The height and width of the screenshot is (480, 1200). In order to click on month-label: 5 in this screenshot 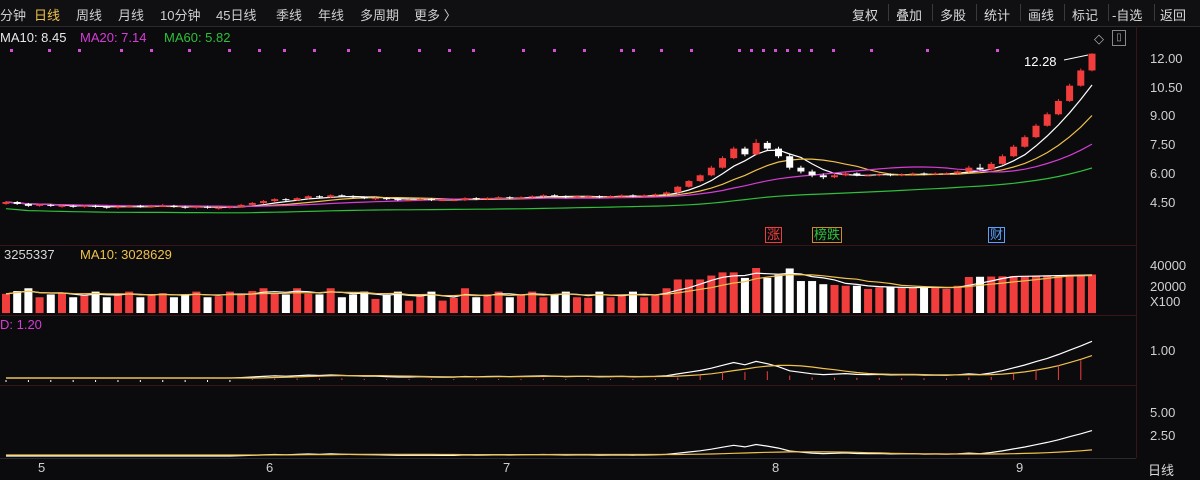, I will do `click(42, 467)`.